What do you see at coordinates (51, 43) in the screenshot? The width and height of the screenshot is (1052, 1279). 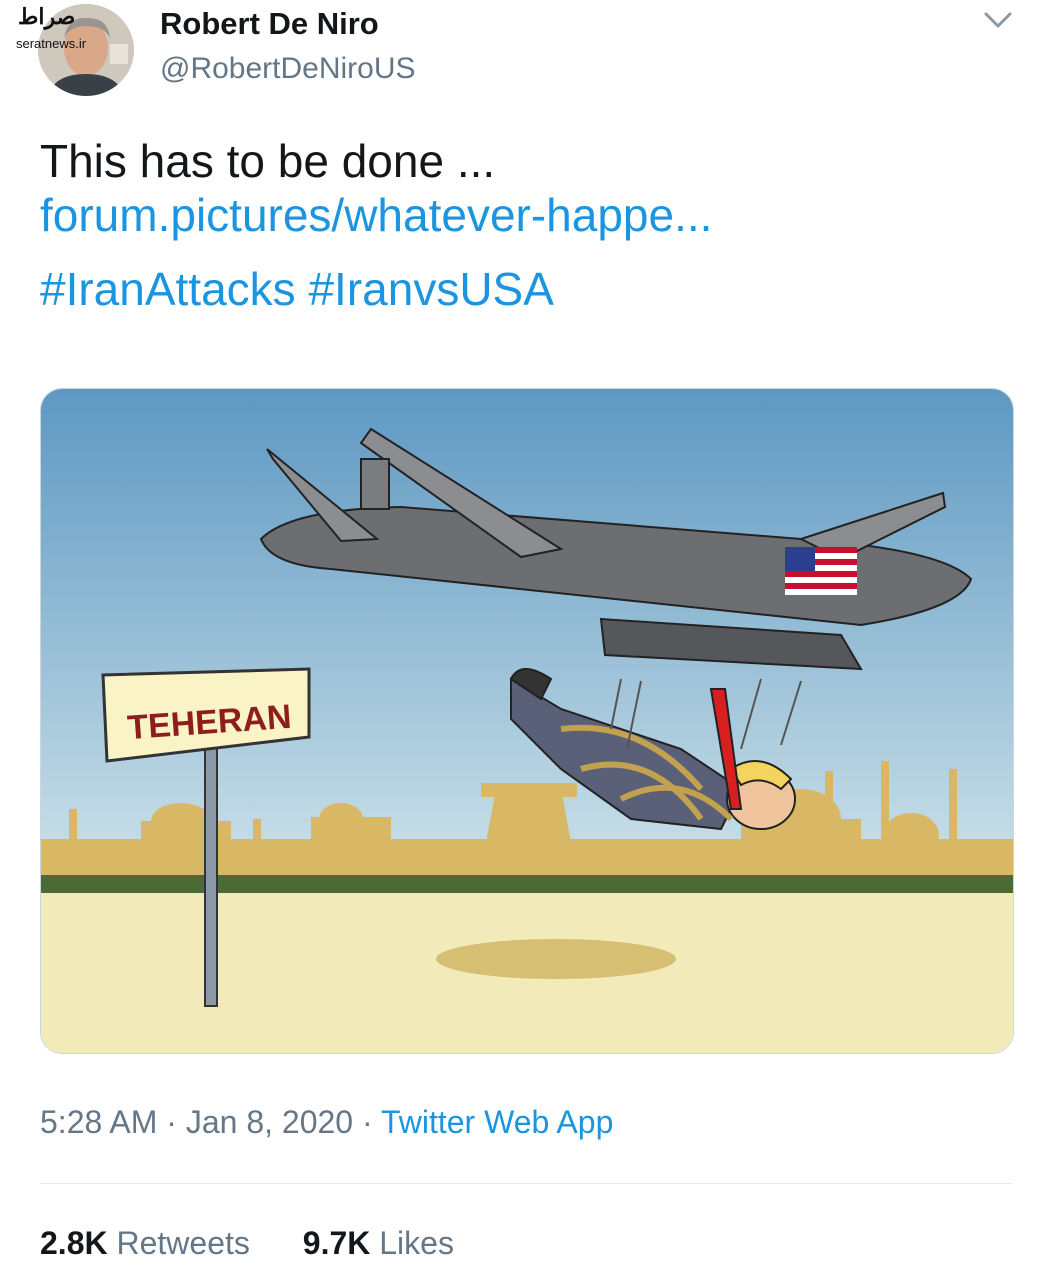 I see `watermark-site: seratnews.ir` at bounding box center [51, 43].